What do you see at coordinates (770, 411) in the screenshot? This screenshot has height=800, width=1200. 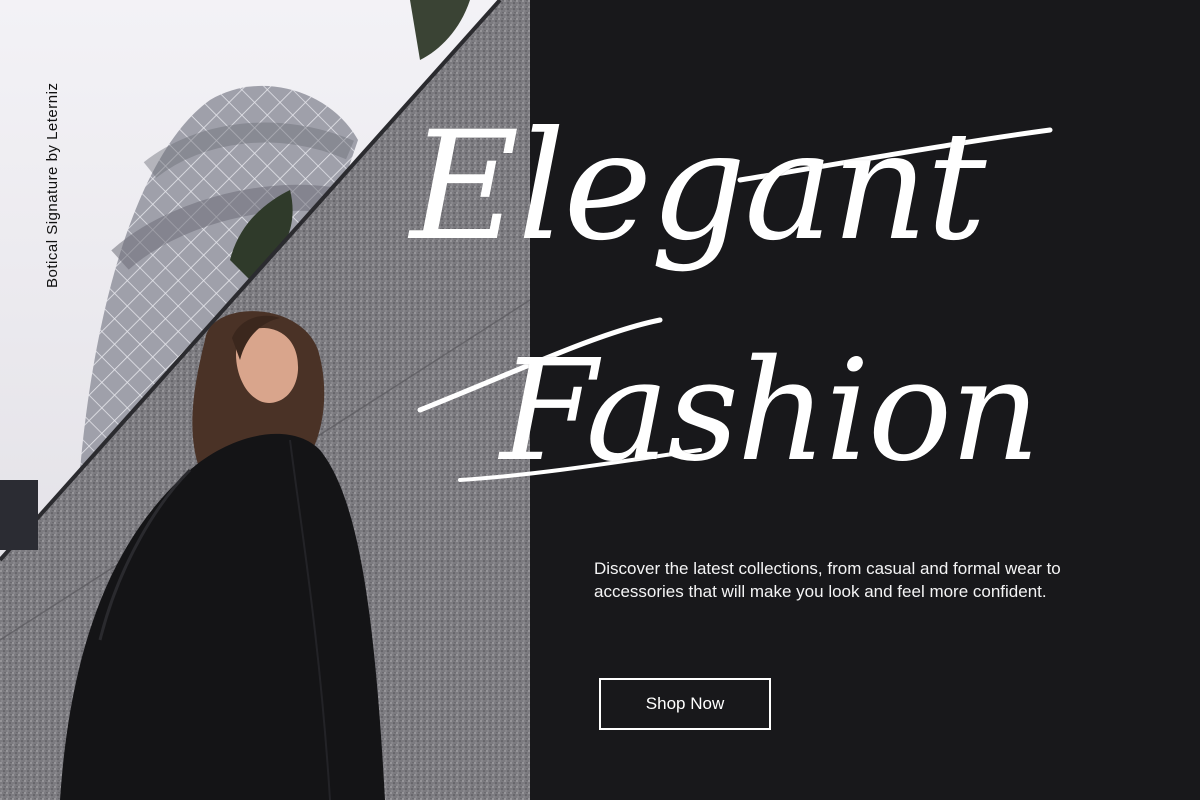 I see `headline-line-2: Fashion` at bounding box center [770, 411].